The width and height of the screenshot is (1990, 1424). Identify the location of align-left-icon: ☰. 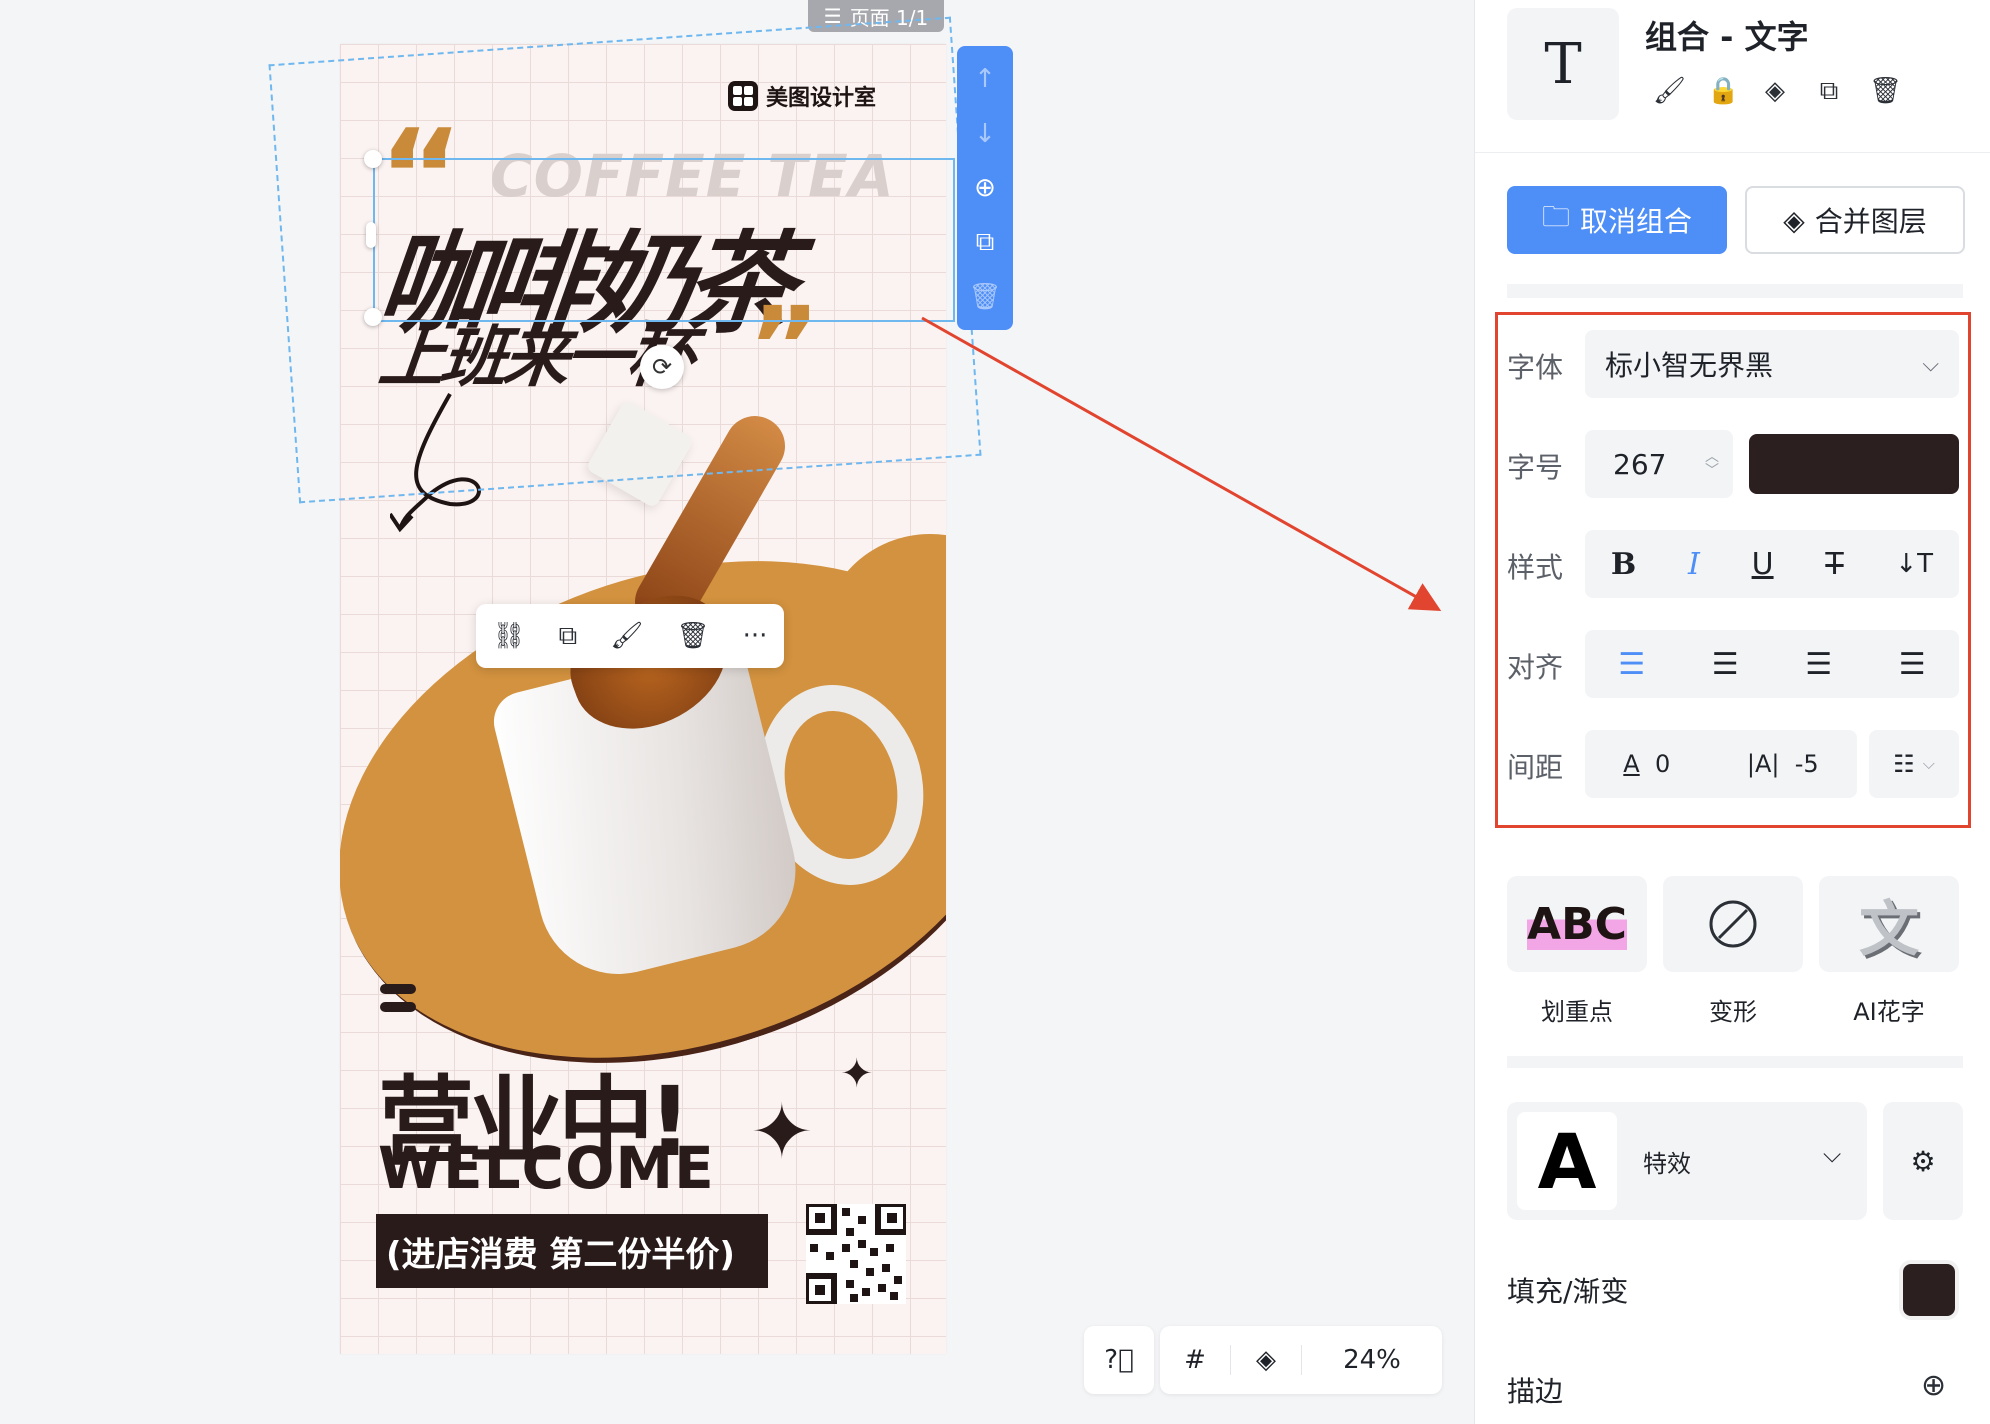
(1631, 664).